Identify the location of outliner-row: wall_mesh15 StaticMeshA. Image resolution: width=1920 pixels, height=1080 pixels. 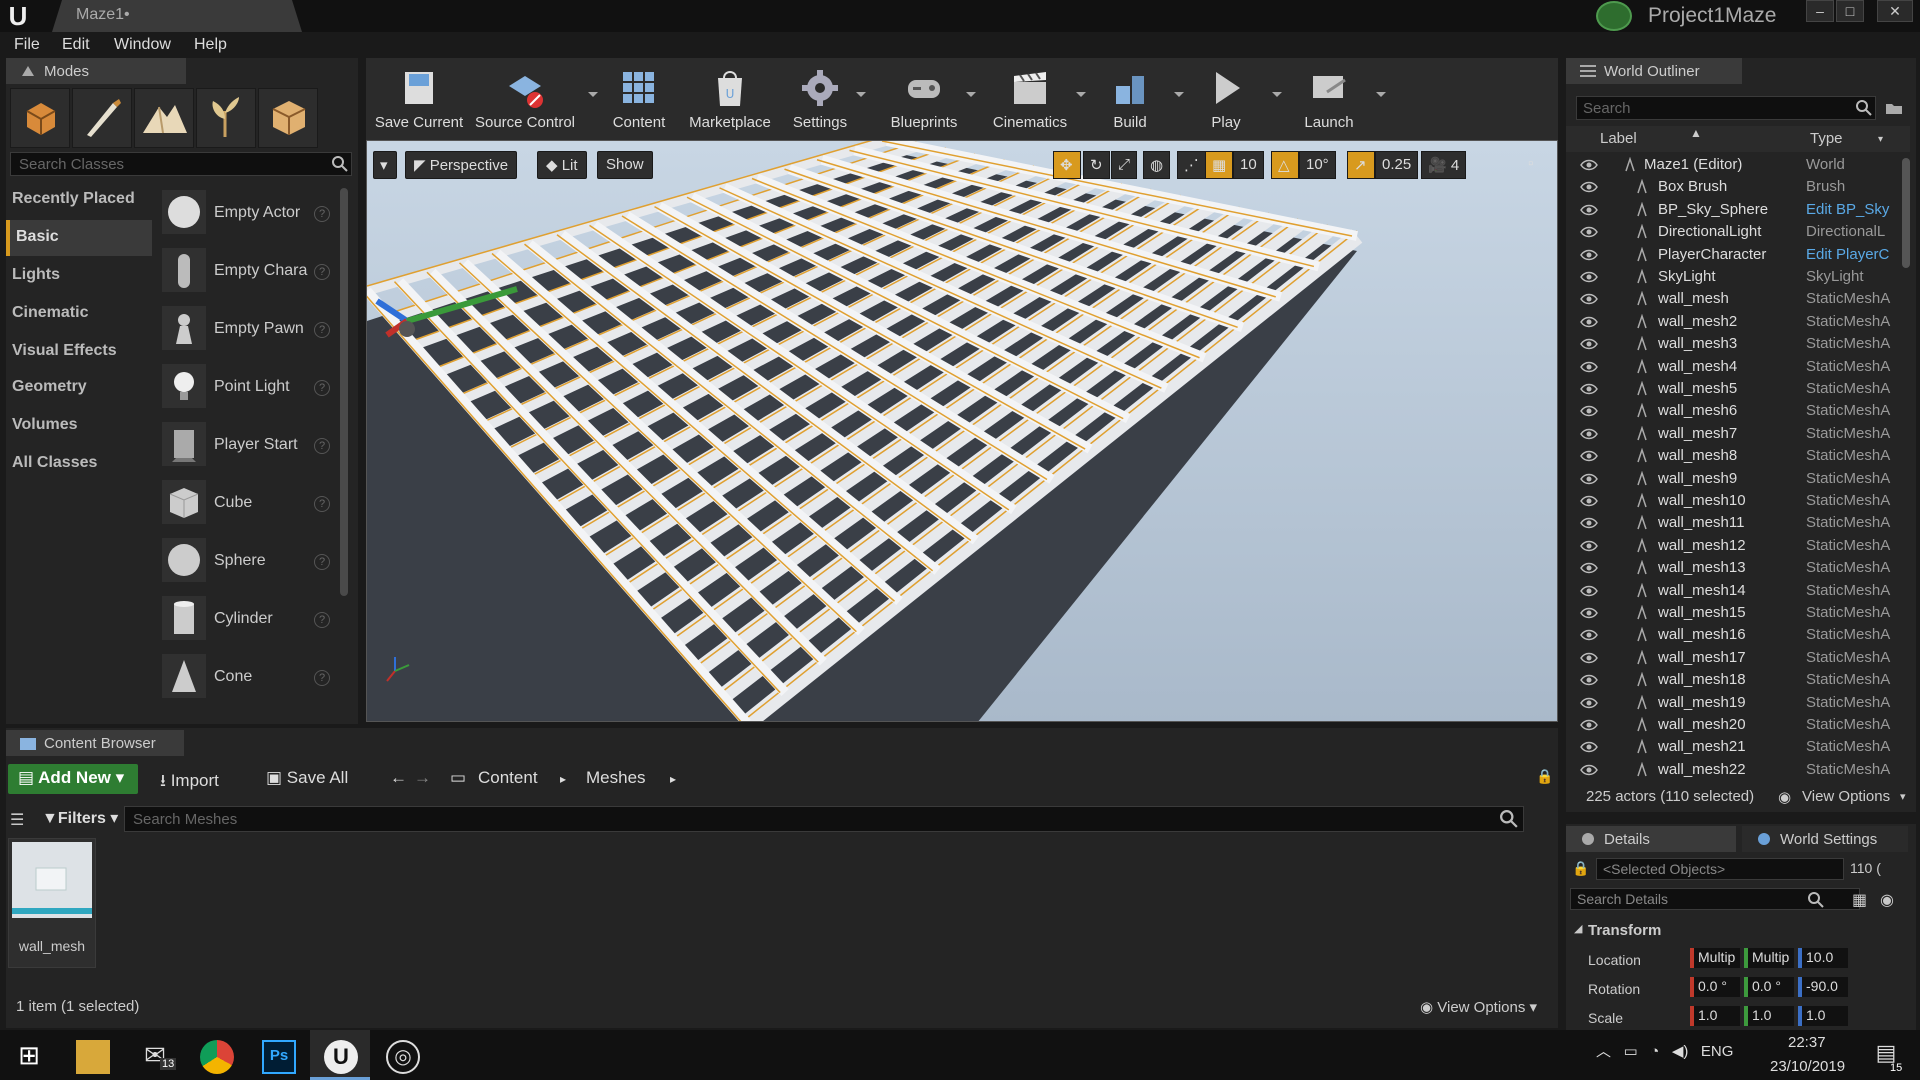
(1734, 613).